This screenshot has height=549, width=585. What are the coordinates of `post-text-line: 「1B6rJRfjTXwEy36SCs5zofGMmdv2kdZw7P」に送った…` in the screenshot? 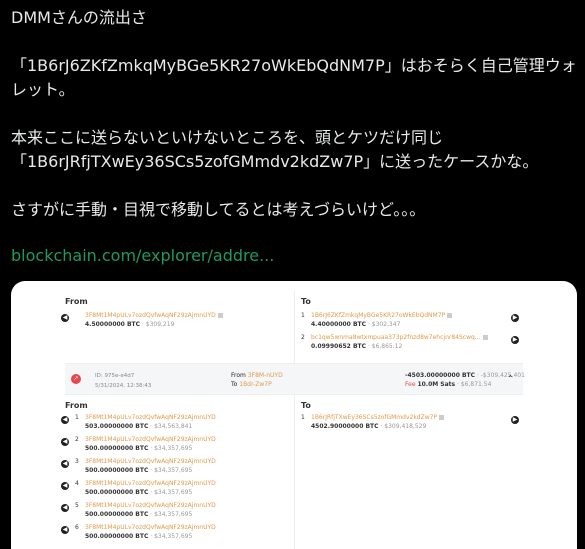 It's located at (275, 161).